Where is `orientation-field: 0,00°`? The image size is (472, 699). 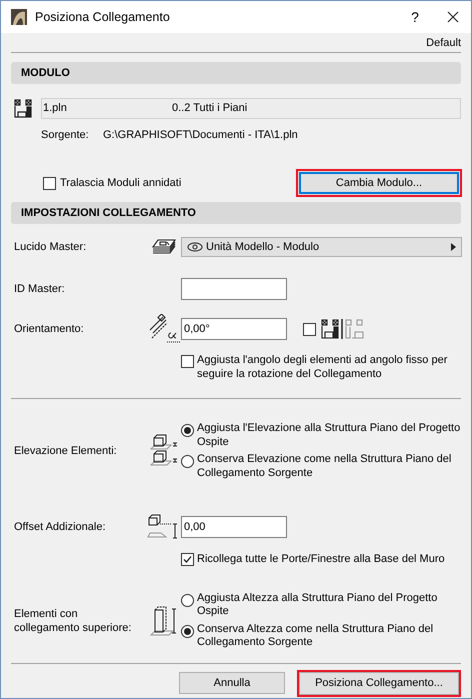 orientation-field: 0,00° is located at coordinates (234, 329).